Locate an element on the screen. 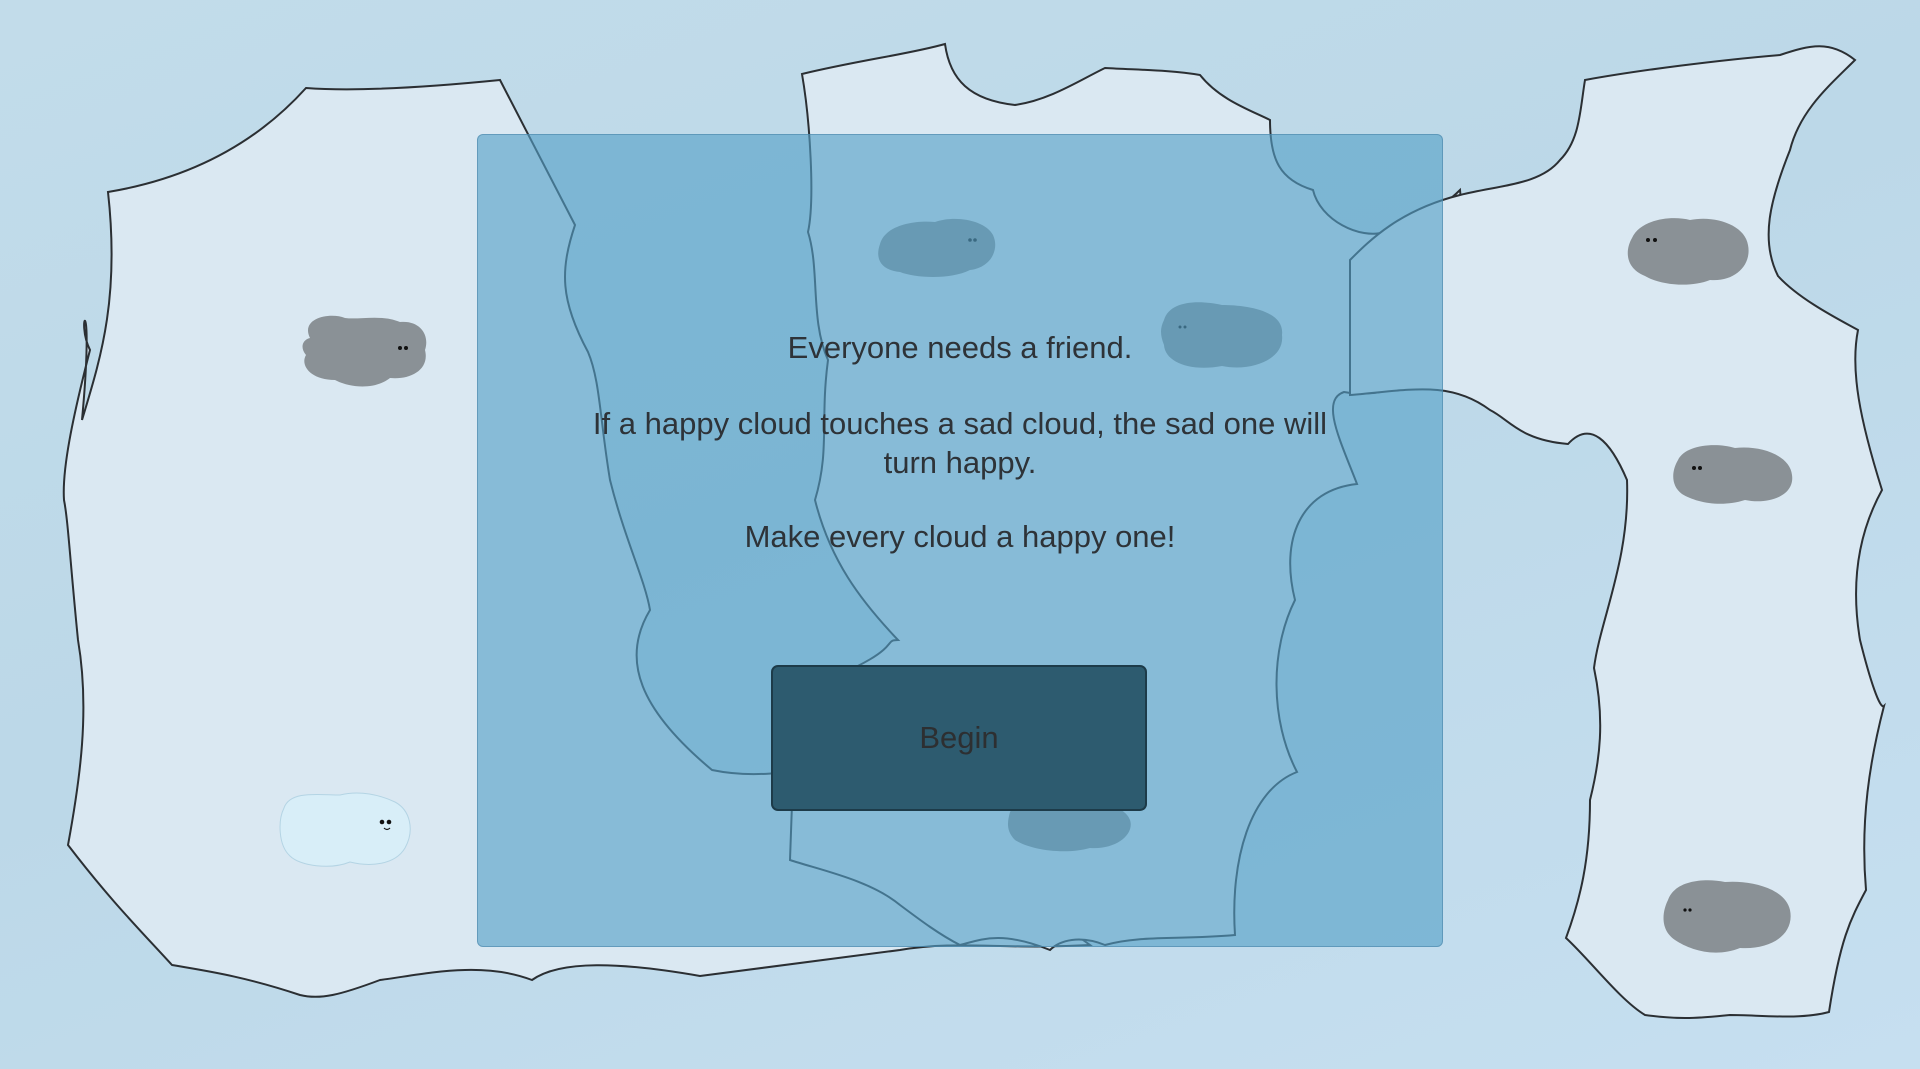 The image size is (1920, 1069). begin-button: Begin is located at coordinates (959, 738).